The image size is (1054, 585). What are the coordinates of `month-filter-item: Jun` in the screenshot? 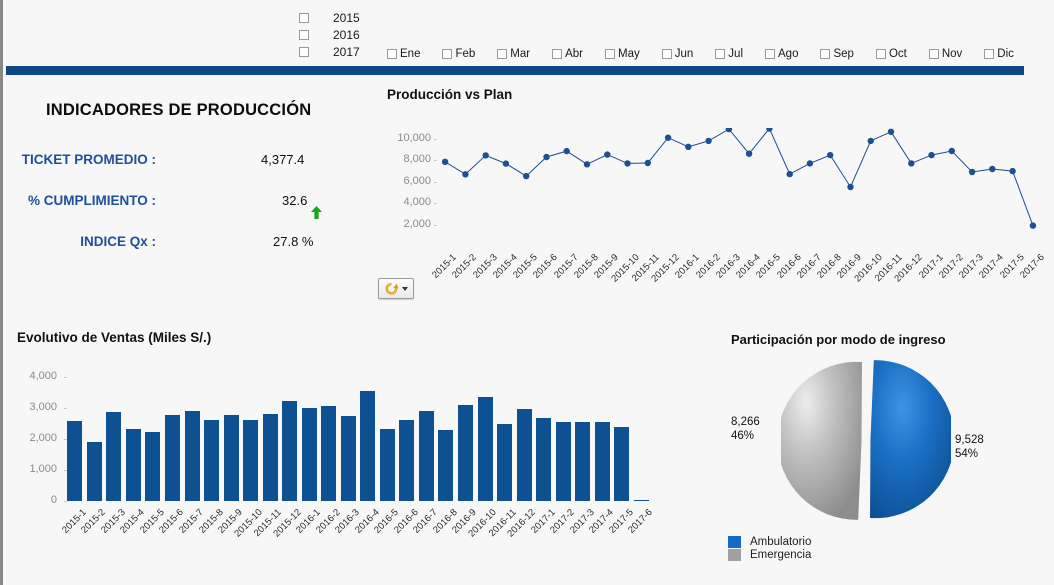 It's located at (677, 54).